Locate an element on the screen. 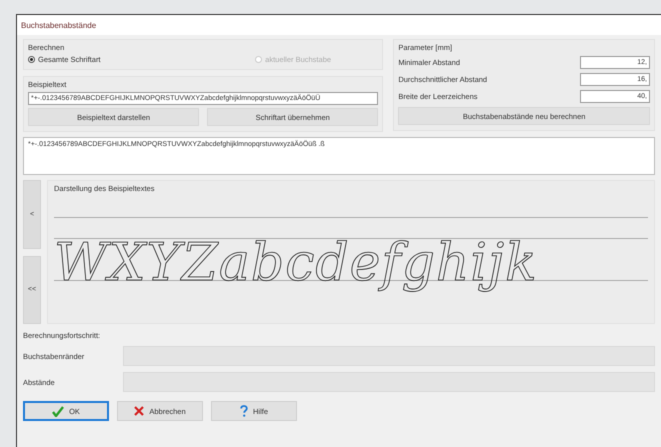 Image resolution: width=661 pixels, height=447 pixels. preview-text: WXYZabcdefghijk is located at coordinates (296, 263).